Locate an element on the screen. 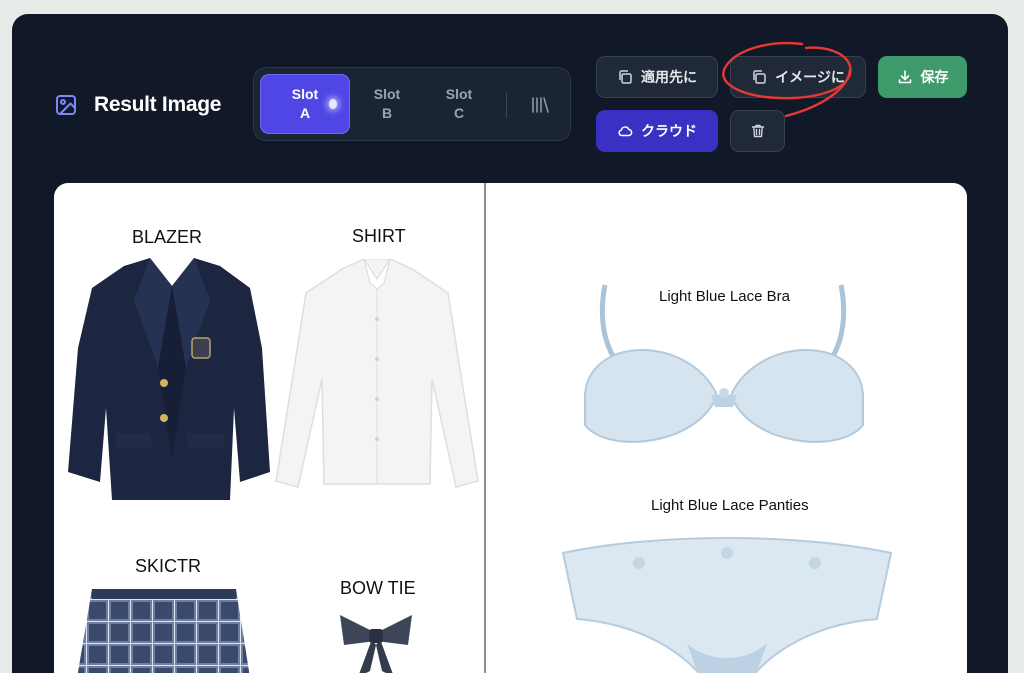  panties-label: Light Blue Lace Panties is located at coordinates (730, 505).